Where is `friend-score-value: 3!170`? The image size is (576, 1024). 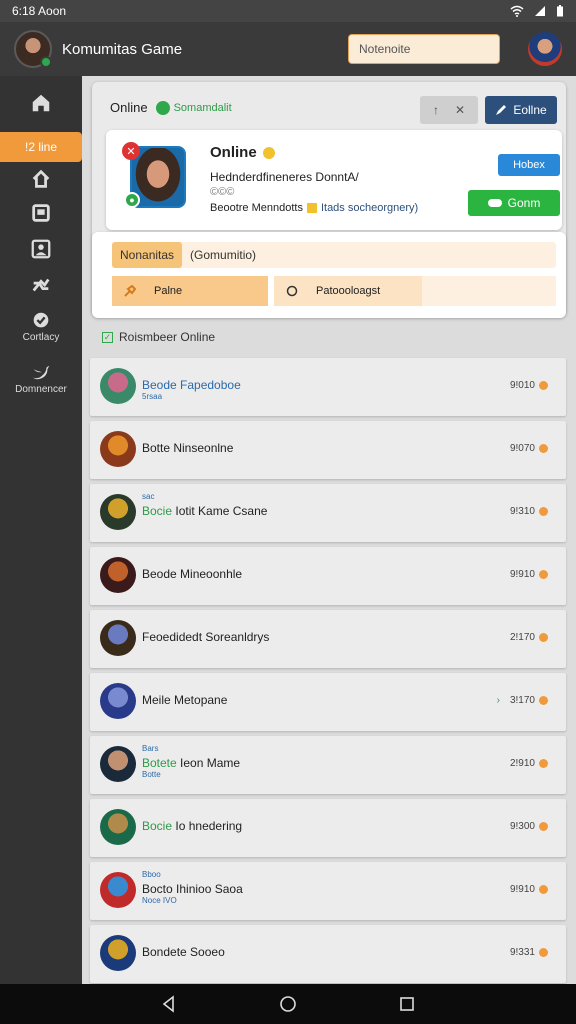
friend-score-value: 3!170 is located at coordinates (522, 700).